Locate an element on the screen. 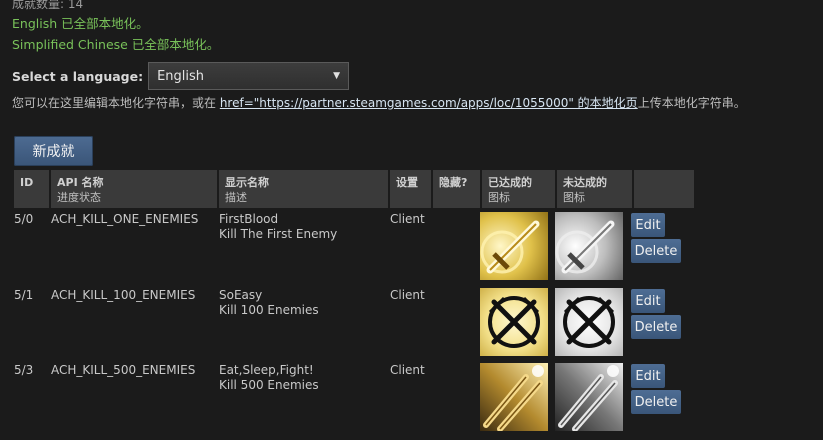 The height and width of the screenshot is (440, 823). row-api-name: ACH_KILL_500_ENEMIES is located at coordinates (123, 370).